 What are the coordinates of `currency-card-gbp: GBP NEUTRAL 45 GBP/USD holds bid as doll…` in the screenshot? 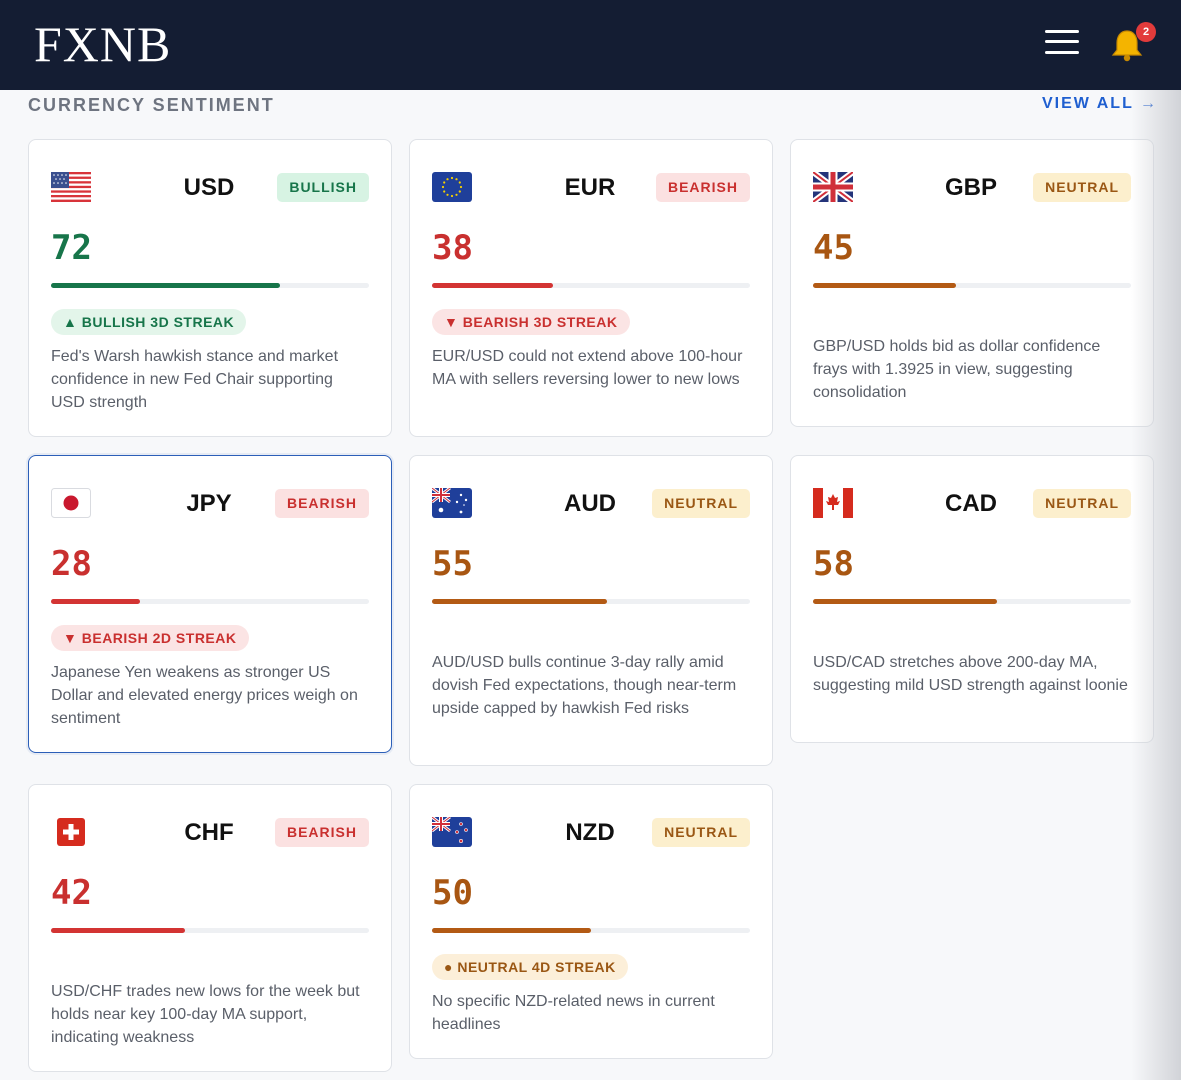 It's located at (972, 283).